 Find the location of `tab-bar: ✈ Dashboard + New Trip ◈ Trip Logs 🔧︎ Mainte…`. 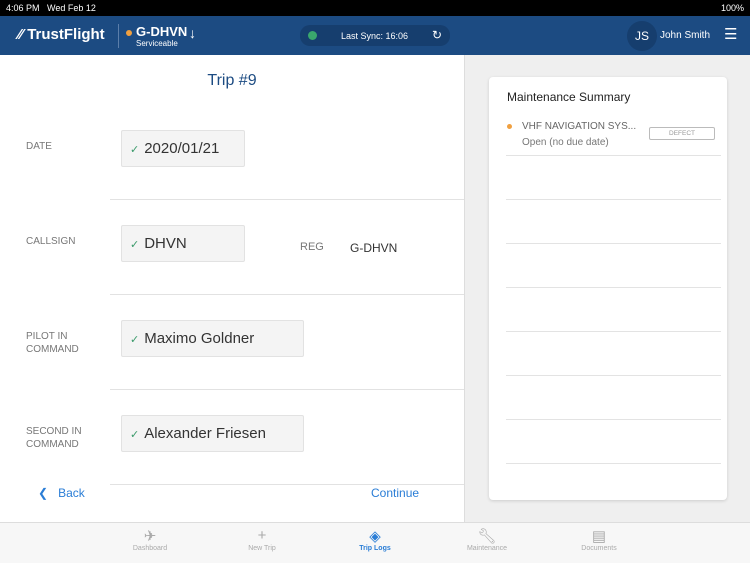

tab-bar: ✈ Dashboard + New Trip ◈ Trip Logs 🔧︎ Mainte… is located at coordinates (375, 542).